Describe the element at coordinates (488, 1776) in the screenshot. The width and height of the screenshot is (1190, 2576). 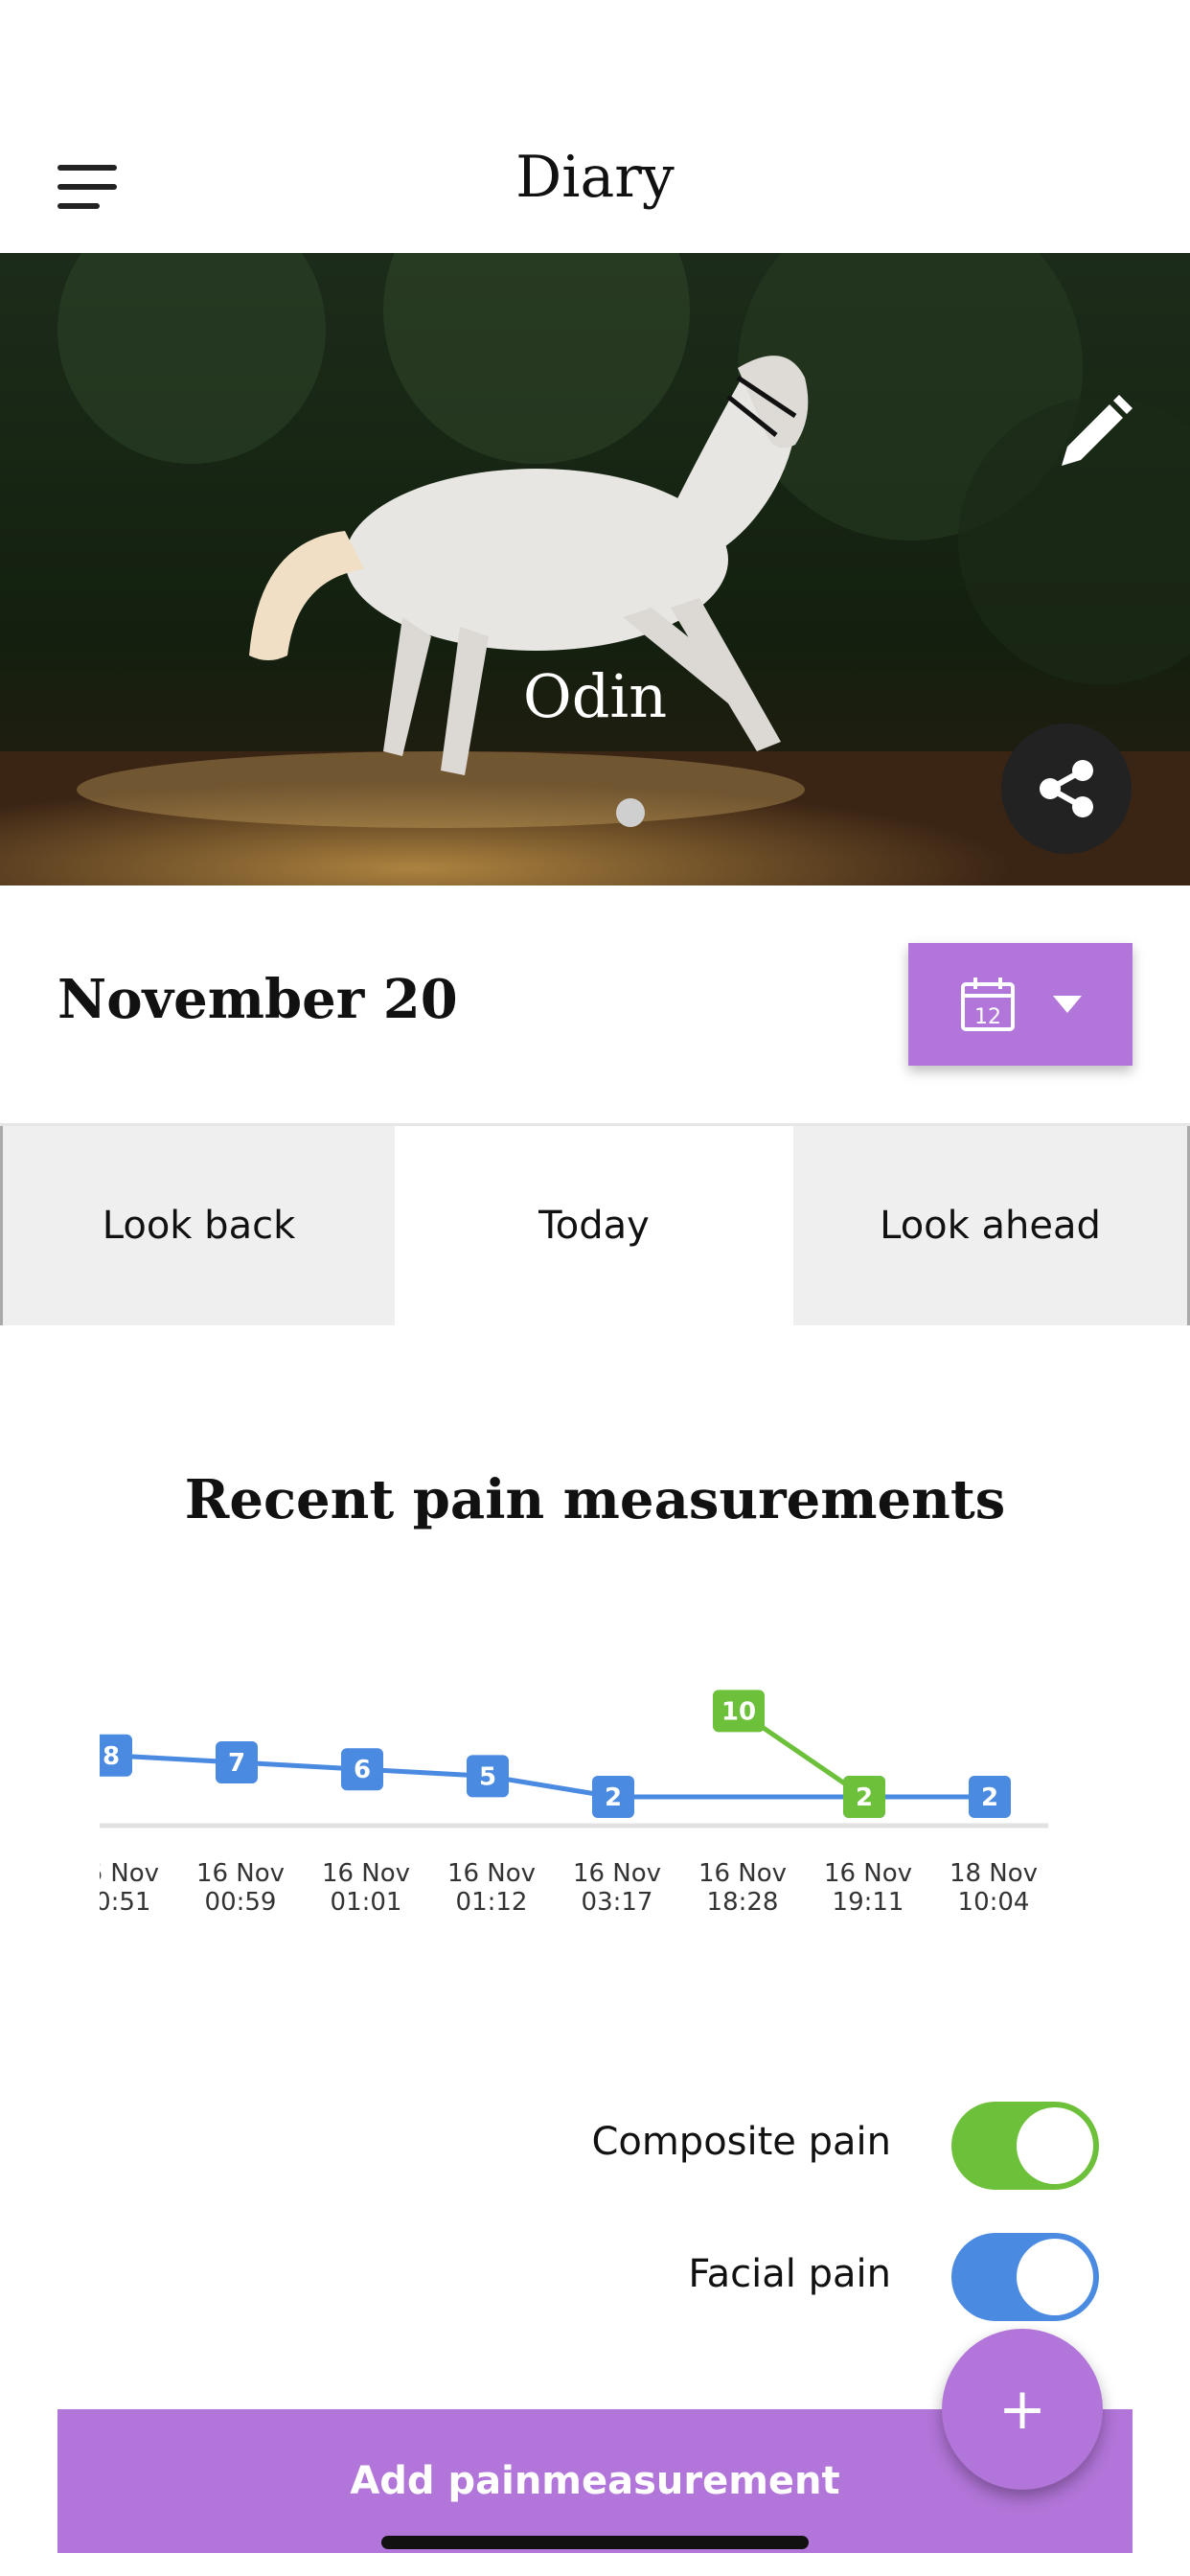
I see `data-label: 5` at that location.